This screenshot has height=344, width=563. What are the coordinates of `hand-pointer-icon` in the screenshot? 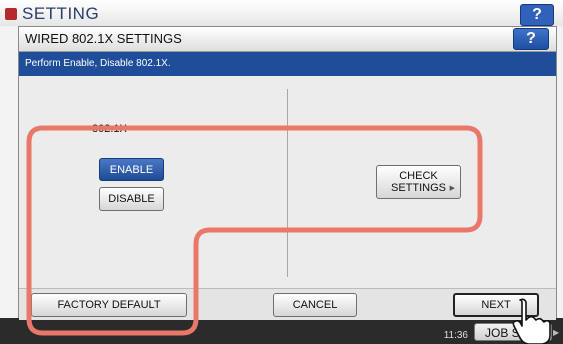 It's located at (531, 321).